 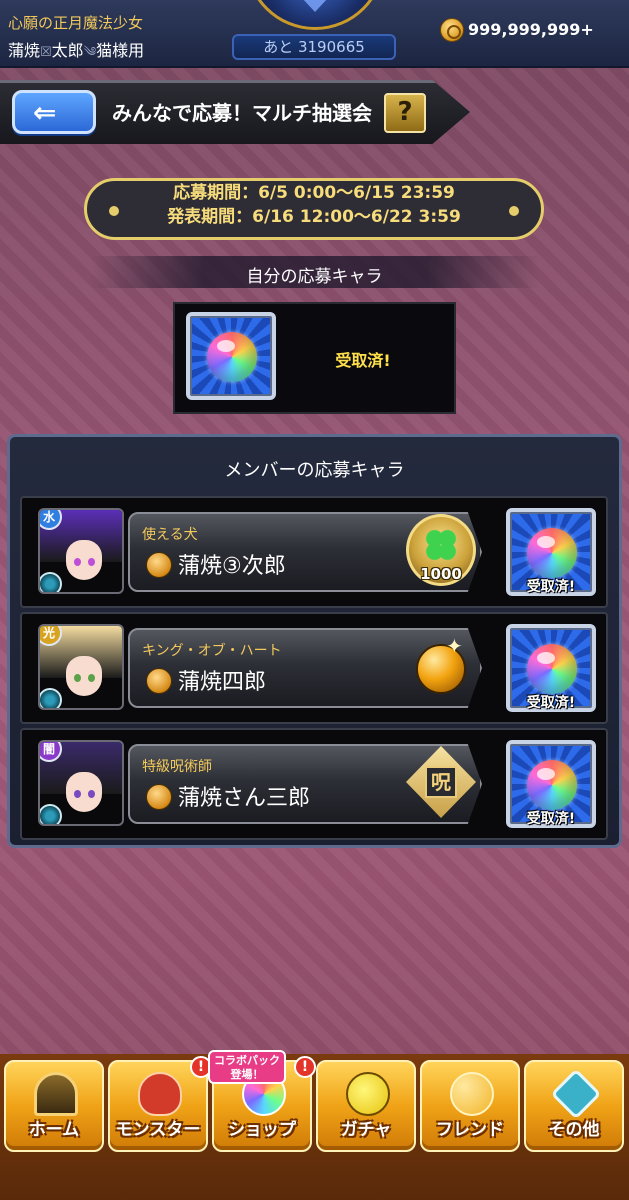 I want to click on member-avatar: 水, so click(x=81, y=551).